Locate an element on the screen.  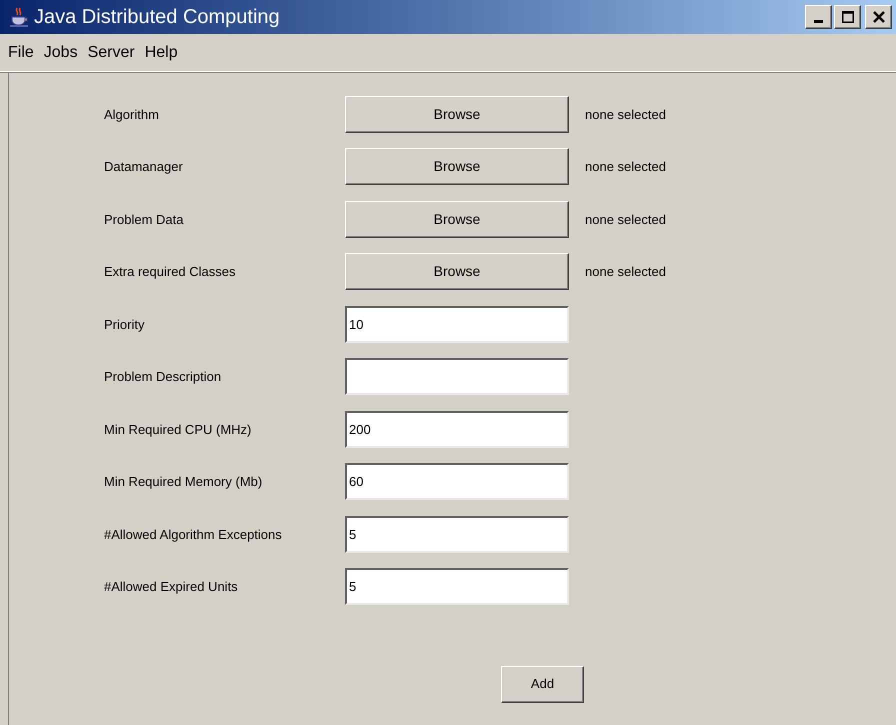
coffee-cup-icon is located at coordinates (19, 17).